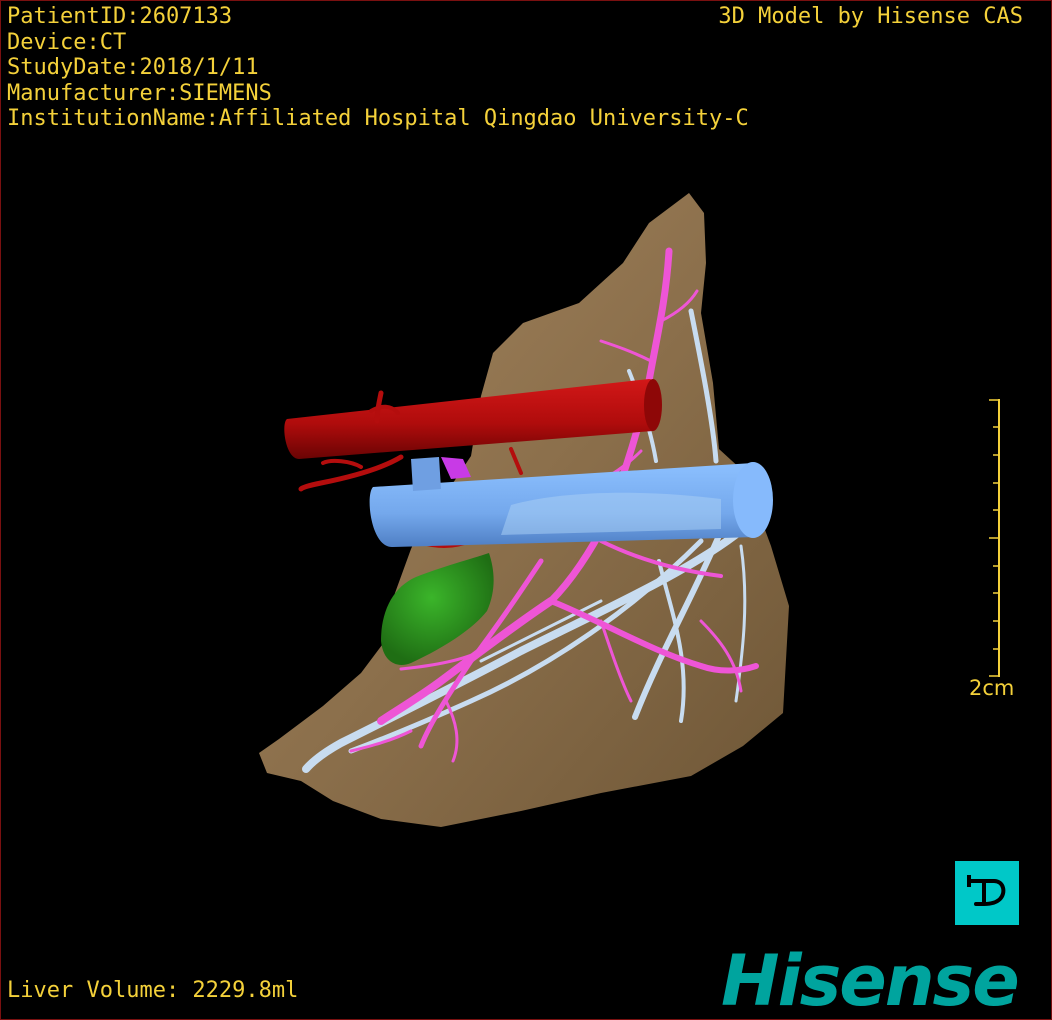  Describe the element at coordinates (67, 42) in the screenshot. I see `device-text: Device:CT` at that location.